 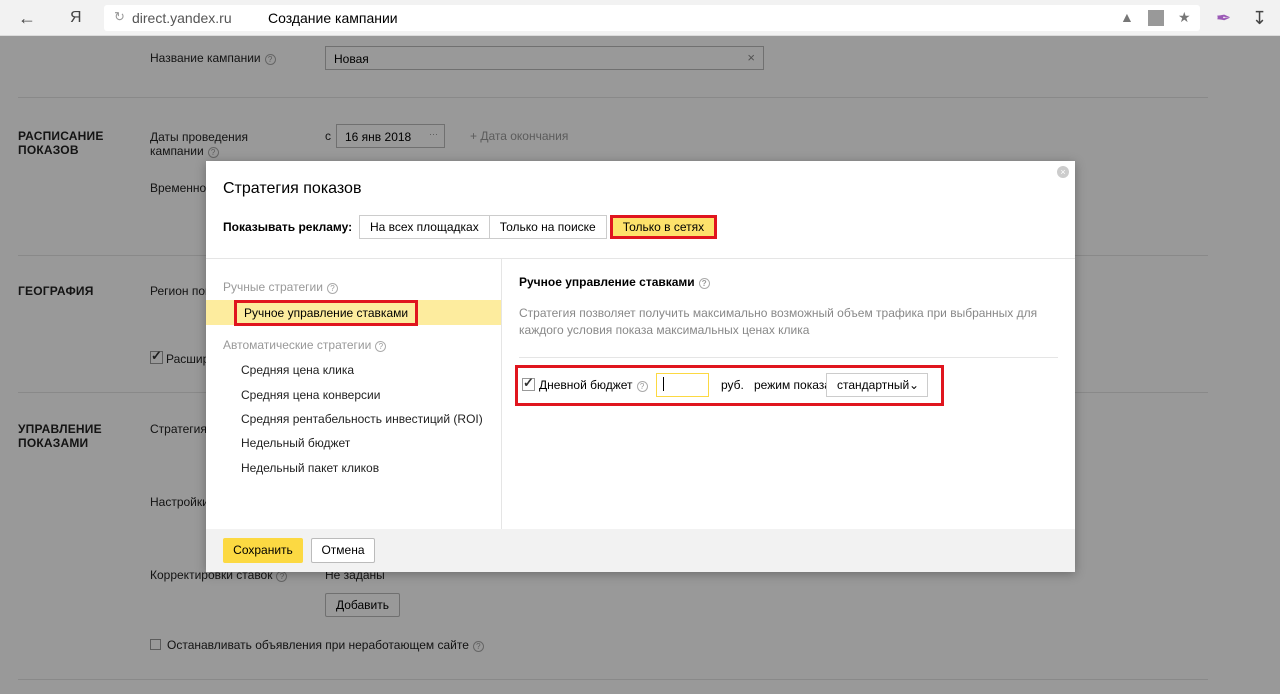 What do you see at coordinates (288, 227) in the screenshot?
I see `show-ads-label: Показывать рекламу:` at bounding box center [288, 227].